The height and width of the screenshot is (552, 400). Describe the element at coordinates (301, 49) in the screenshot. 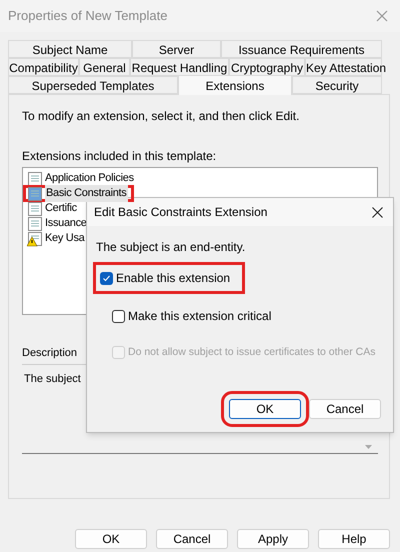

I see `tab: Issuance Requirements` at that location.